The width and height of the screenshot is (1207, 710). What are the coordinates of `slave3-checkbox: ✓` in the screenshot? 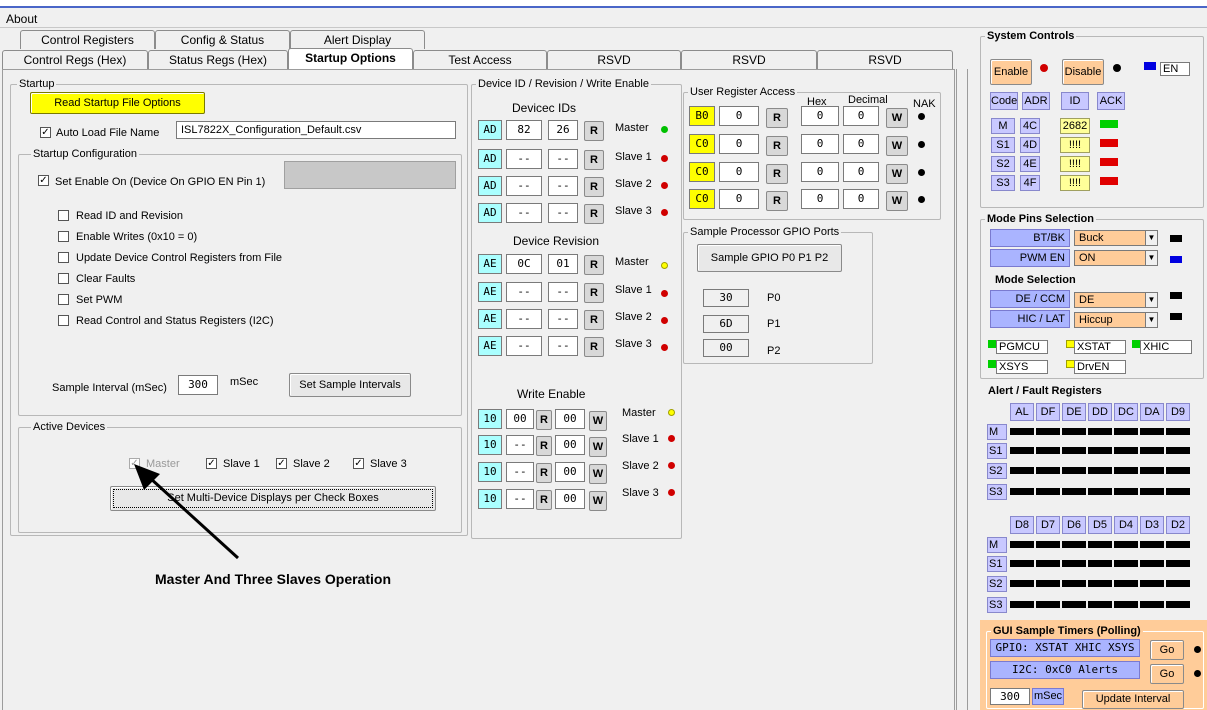 It's located at (358, 463).